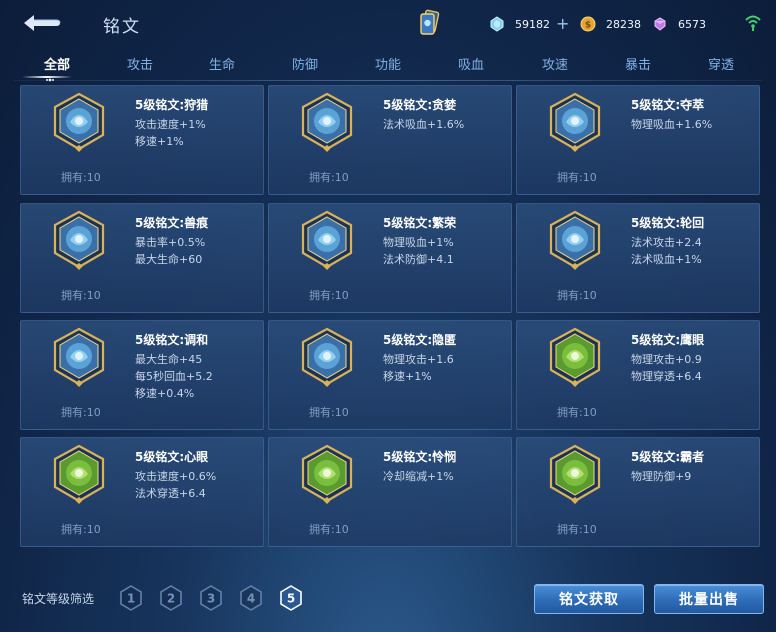  I want to click on rune-name: 5级铭文:心眼, so click(172, 457).